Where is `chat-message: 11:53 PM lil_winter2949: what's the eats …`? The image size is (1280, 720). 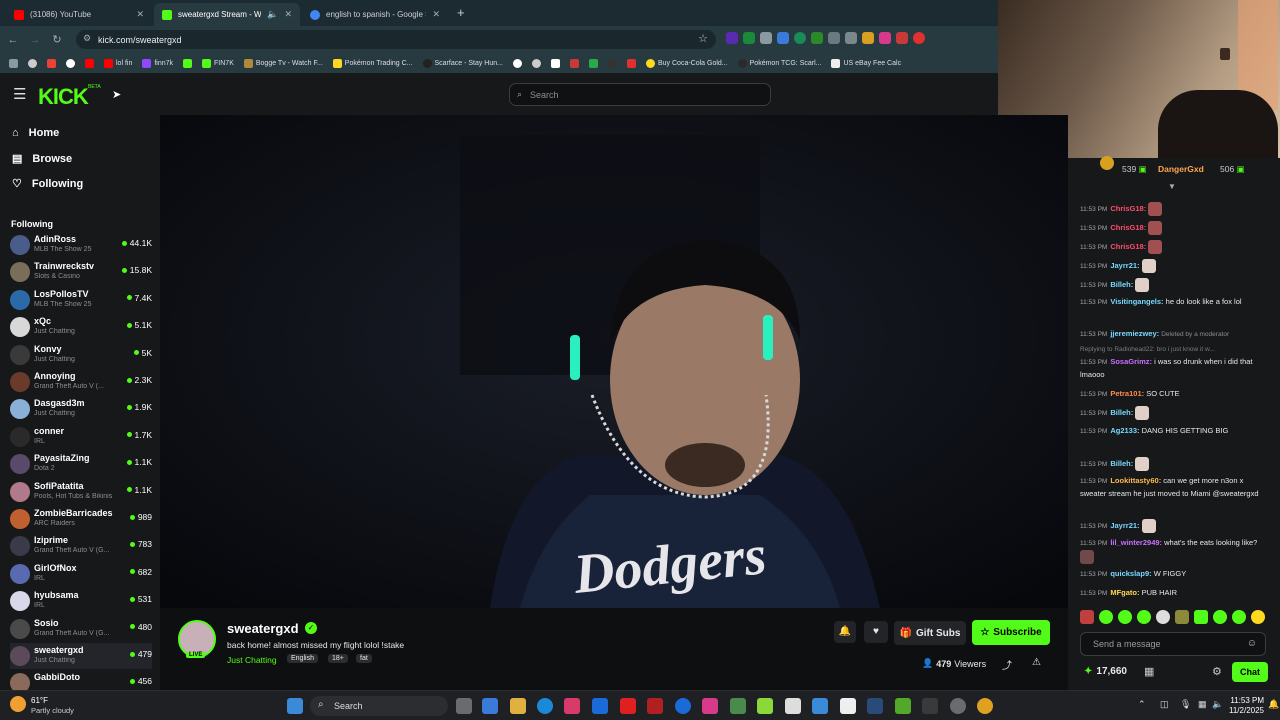 chat-message: 11:53 PM lil_winter2949: what's the eats … is located at coordinates (1175, 550).